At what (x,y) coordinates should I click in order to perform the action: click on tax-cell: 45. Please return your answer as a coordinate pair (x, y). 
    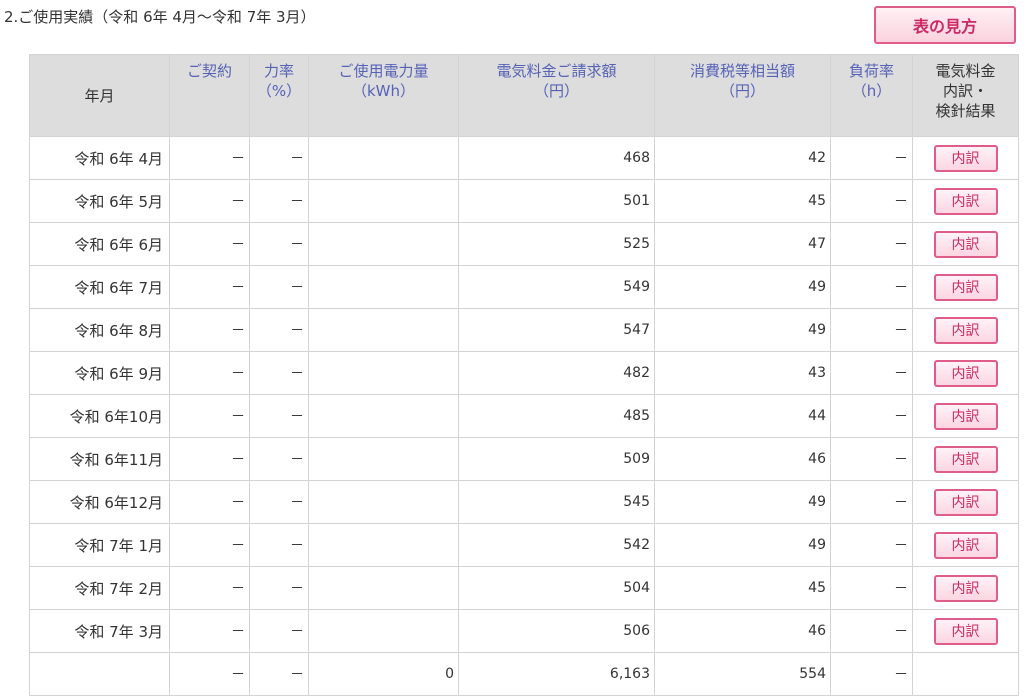
    Looking at the image, I should click on (742, 588).